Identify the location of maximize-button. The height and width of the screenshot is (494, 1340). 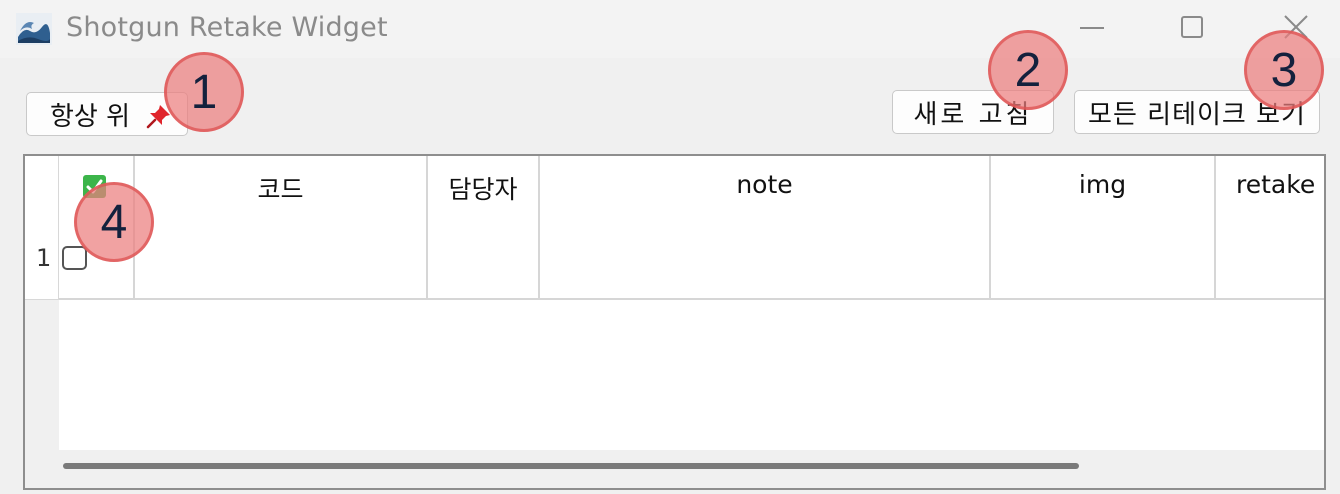
(1192, 28).